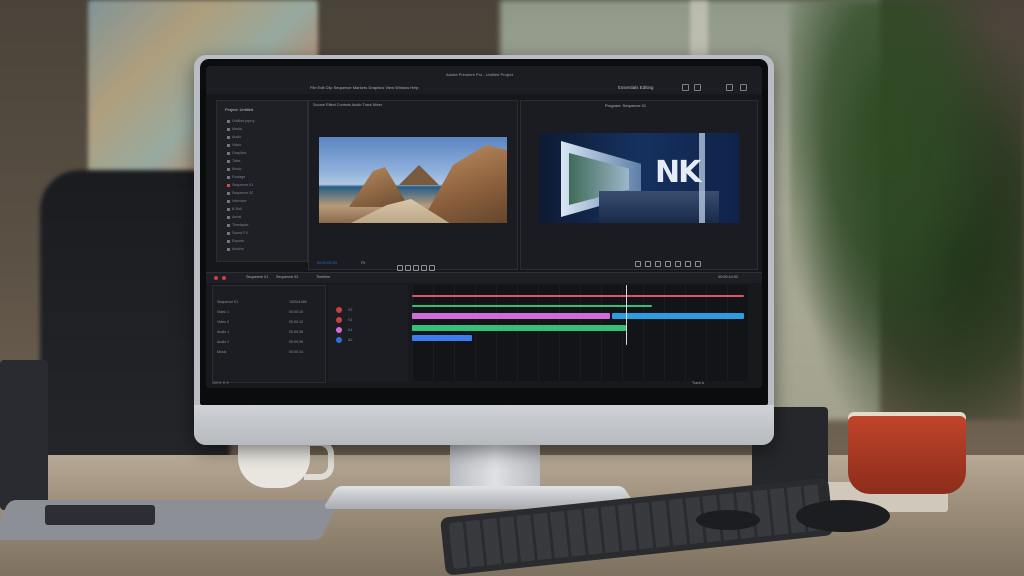  I want to click on insert-icon, so click(432, 268).